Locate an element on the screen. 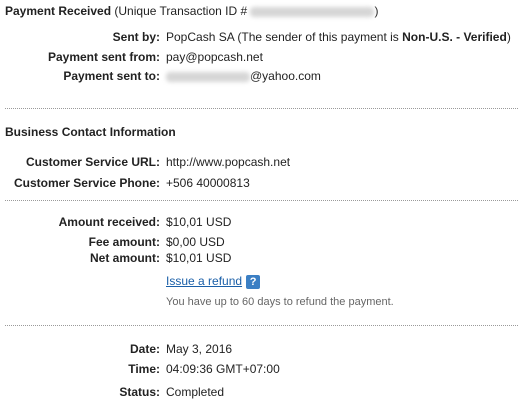 The height and width of the screenshot is (402, 518). sender-status: Non-U.S. - Verified is located at coordinates (454, 37).